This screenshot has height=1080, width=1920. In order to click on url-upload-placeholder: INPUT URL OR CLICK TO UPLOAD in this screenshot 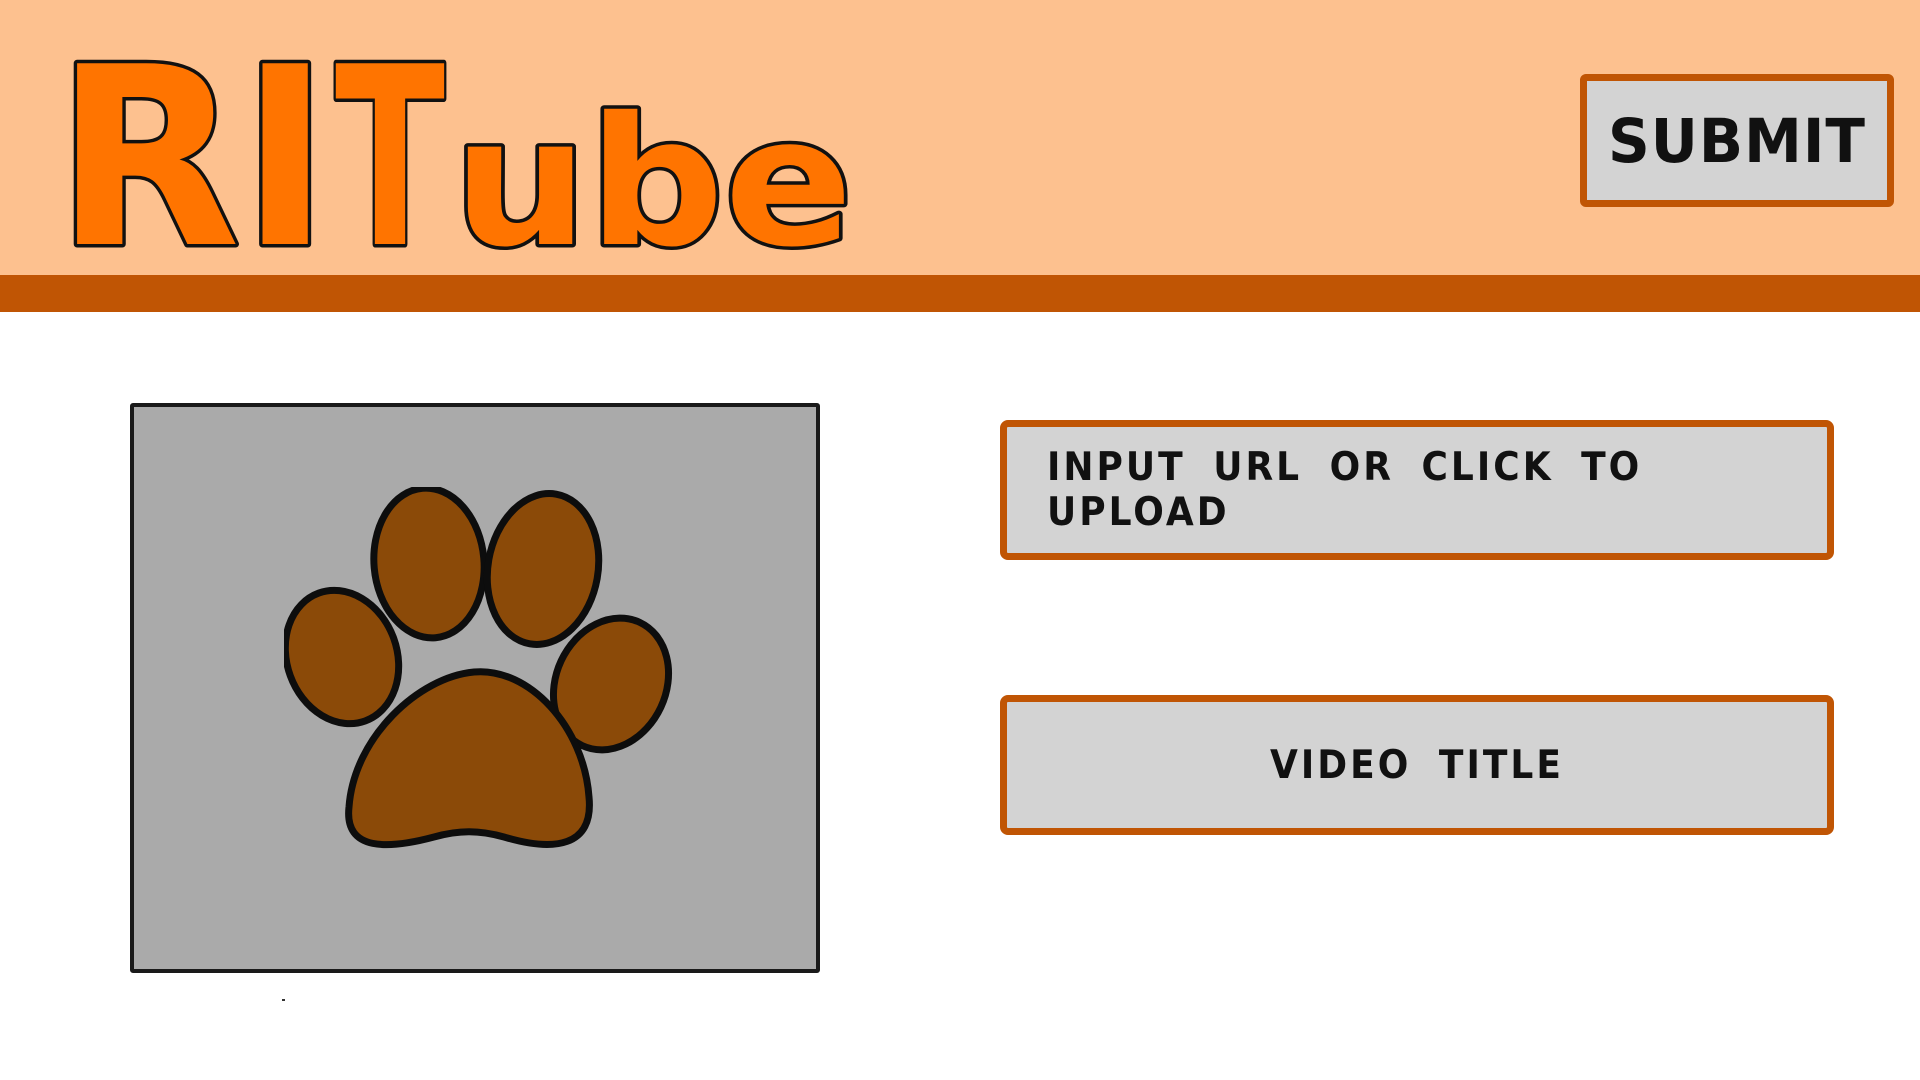, I will do `click(1345, 490)`.